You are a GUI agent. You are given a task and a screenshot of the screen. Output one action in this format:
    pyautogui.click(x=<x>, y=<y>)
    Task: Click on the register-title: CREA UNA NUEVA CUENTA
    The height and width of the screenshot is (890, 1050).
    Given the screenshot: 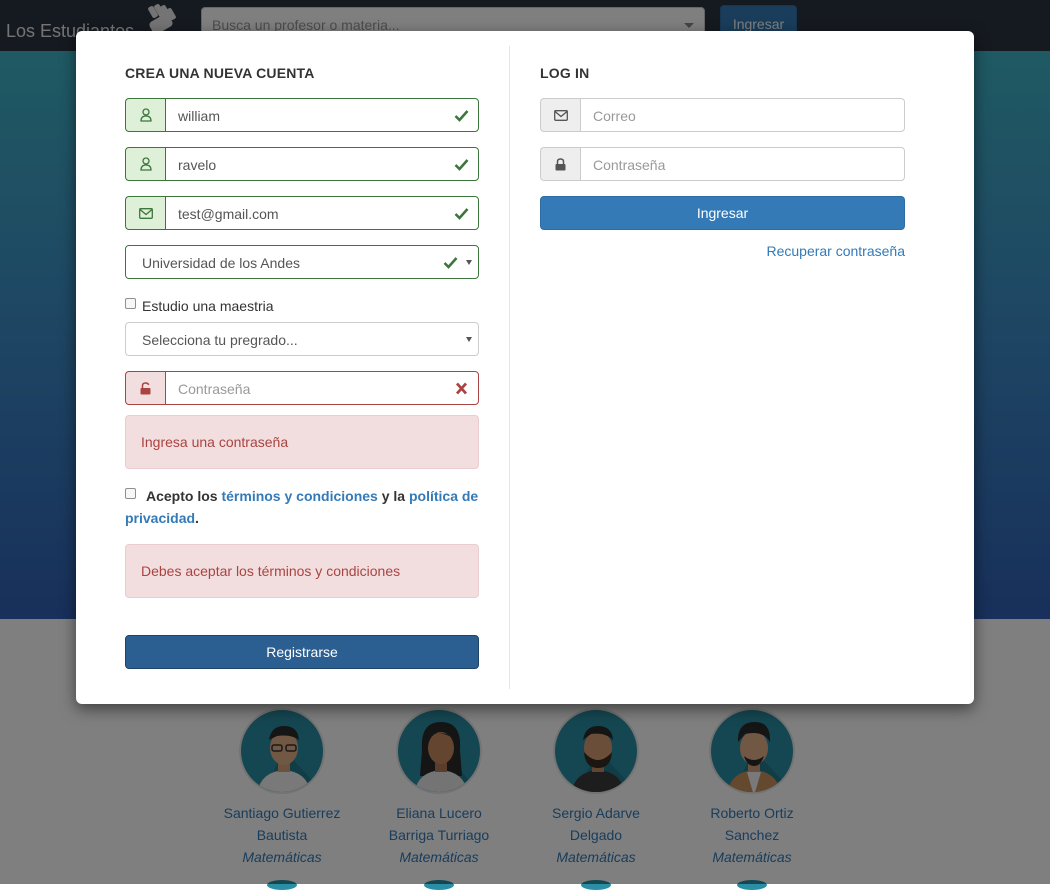 What is the action you would take?
    pyautogui.click(x=220, y=73)
    